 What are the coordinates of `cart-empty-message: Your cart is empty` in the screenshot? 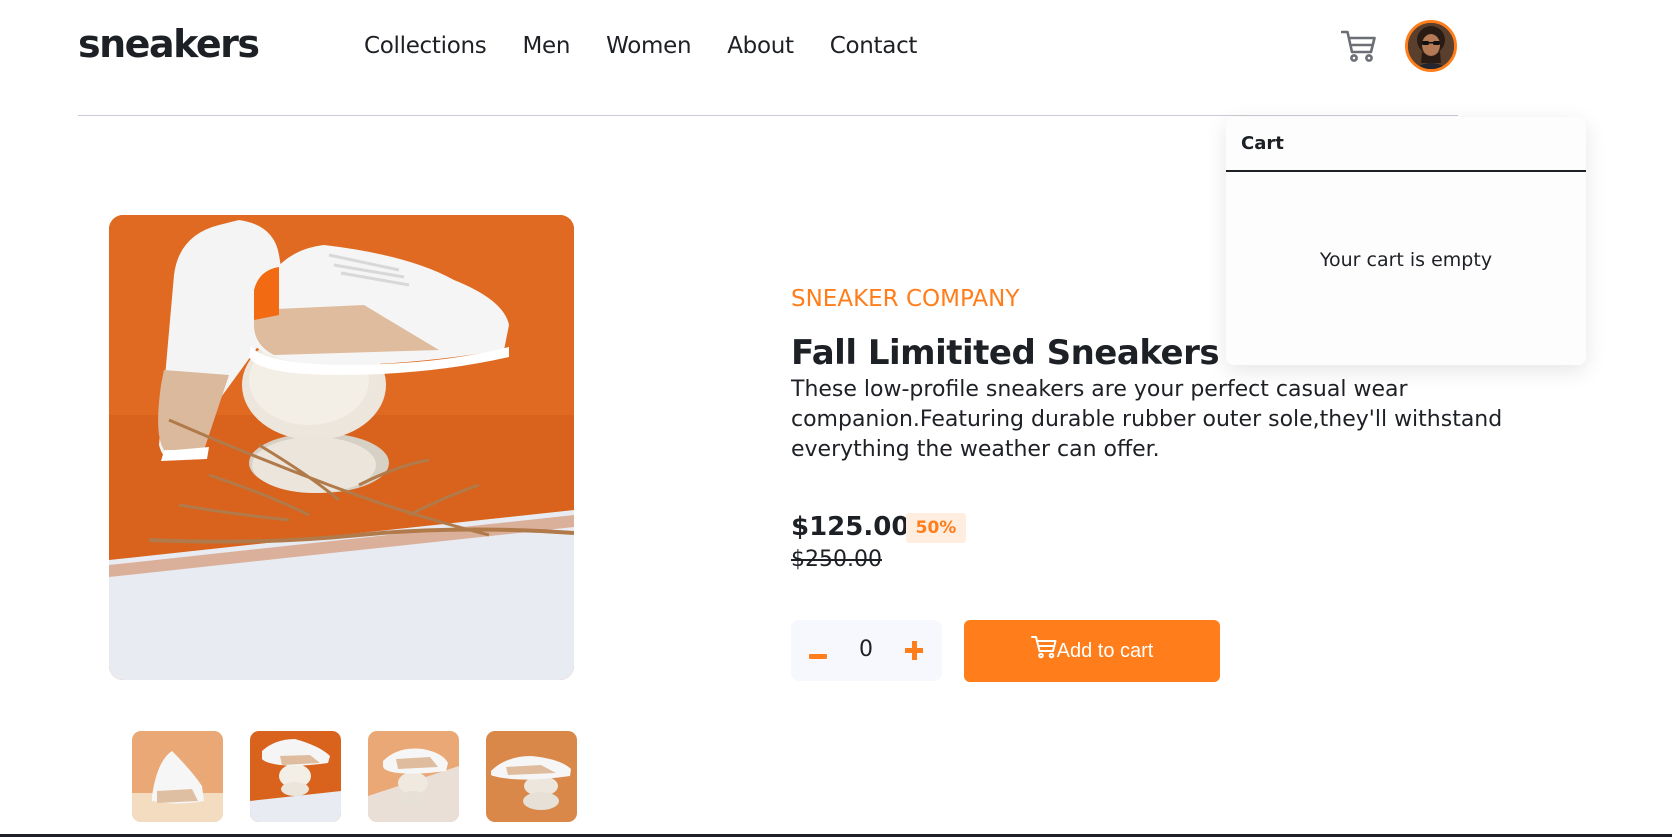 It's located at (1406, 260).